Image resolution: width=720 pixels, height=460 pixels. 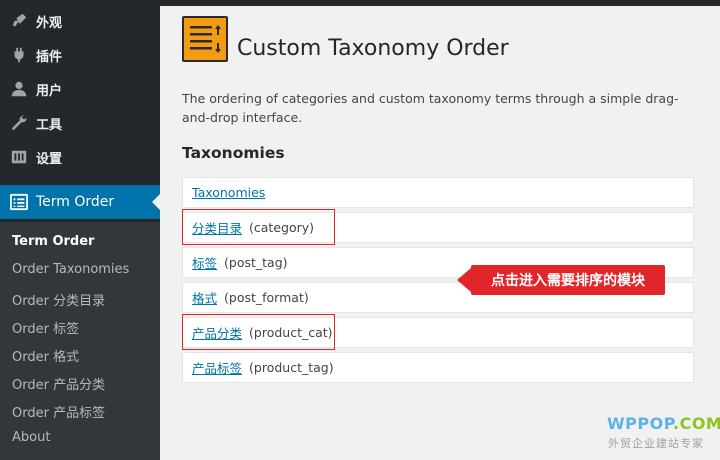 I want to click on highlight-box-product-cat, so click(x=258, y=332).